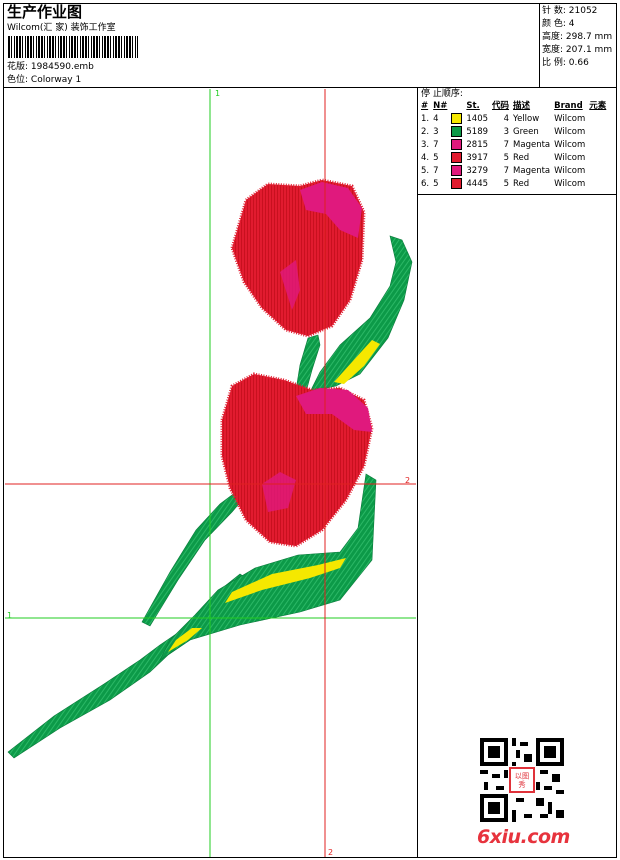  I want to click on guide-label-green-top: 1, so click(218, 93).